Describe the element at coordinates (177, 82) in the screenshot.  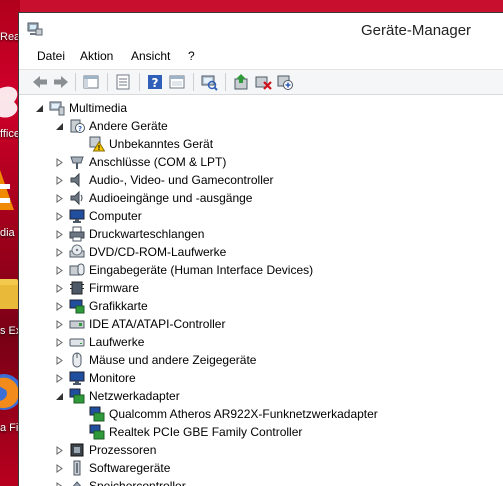
I see `view-icon` at that location.